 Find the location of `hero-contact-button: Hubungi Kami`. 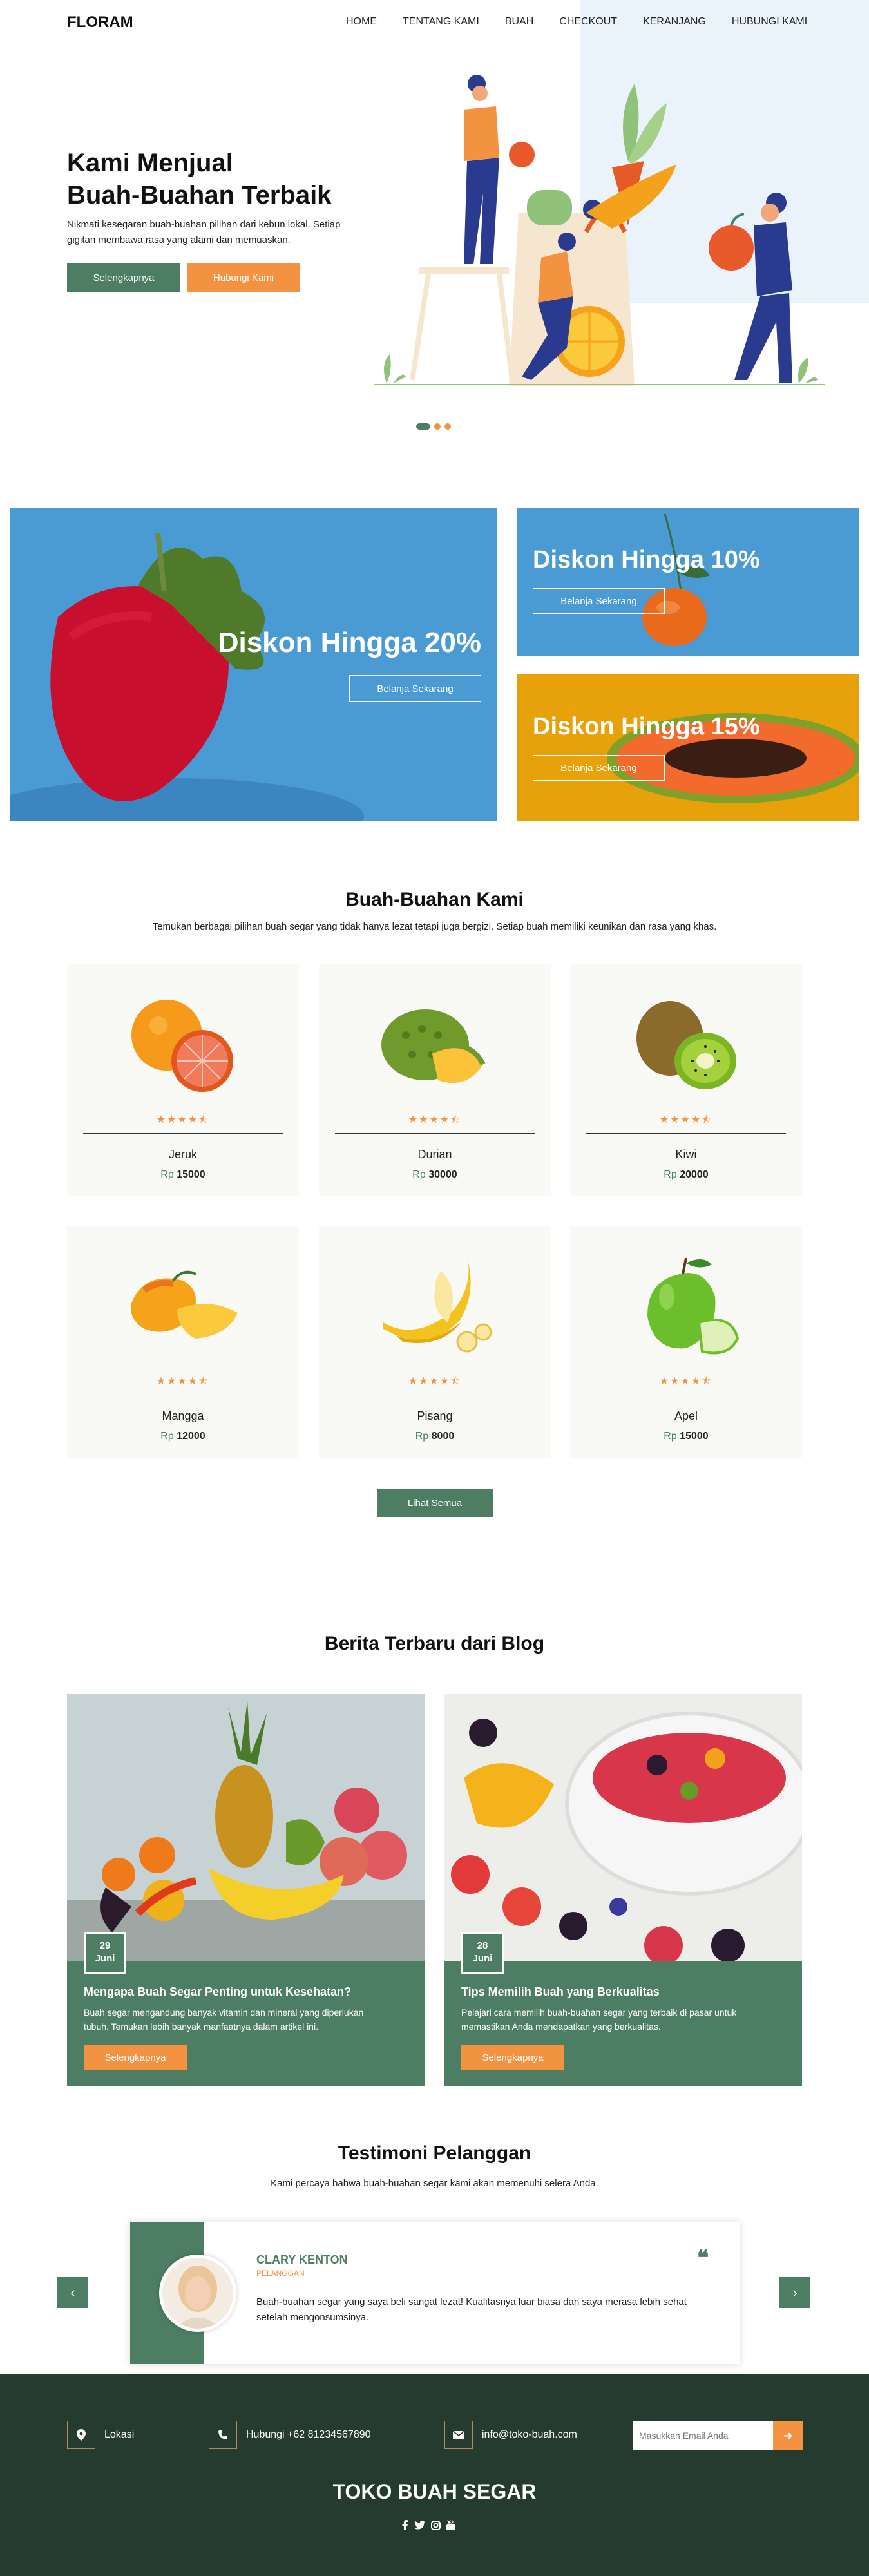

hero-contact-button: Hubungi Kami is located at coordinates (244, 277).